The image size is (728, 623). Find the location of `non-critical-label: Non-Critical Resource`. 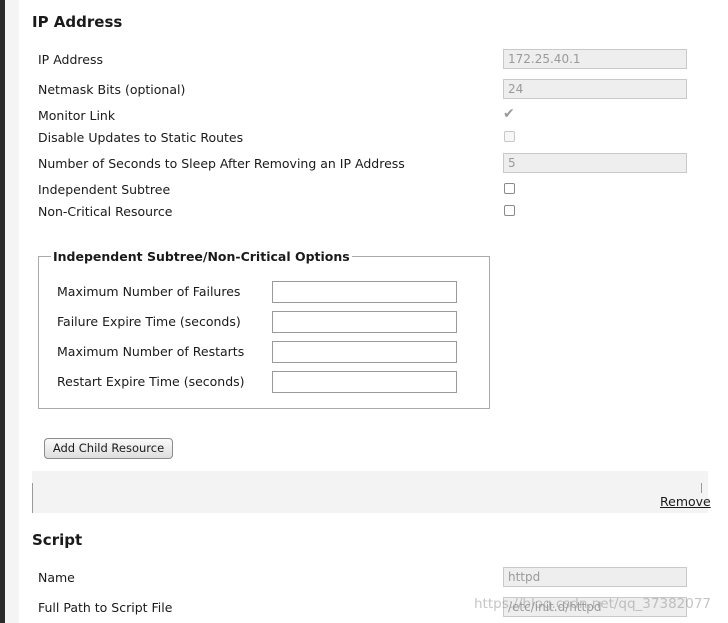

non-critical-label: Non-Critical Resource is located at coordinates (105, 211).